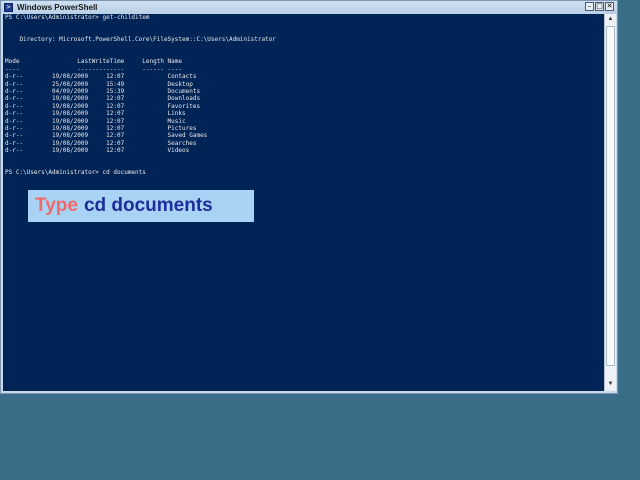 This screenshot has width=640, height=480. What do you see at coordinates (589, 6) in the screenshot?
I see `minimize-button: –` at bounding box center [589, 6].